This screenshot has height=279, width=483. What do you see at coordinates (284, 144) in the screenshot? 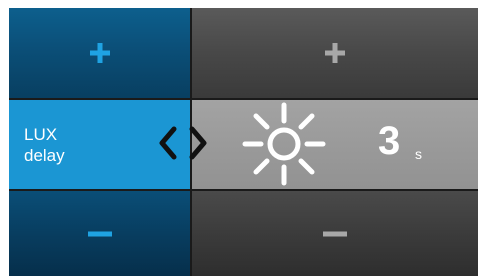
I see `sun-icon` at bounding box center [284, 144].